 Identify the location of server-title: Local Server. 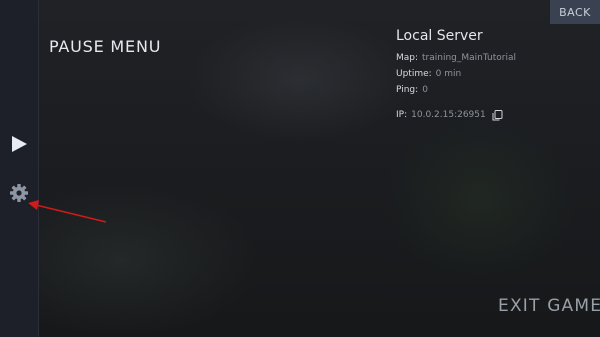
(439, 36).